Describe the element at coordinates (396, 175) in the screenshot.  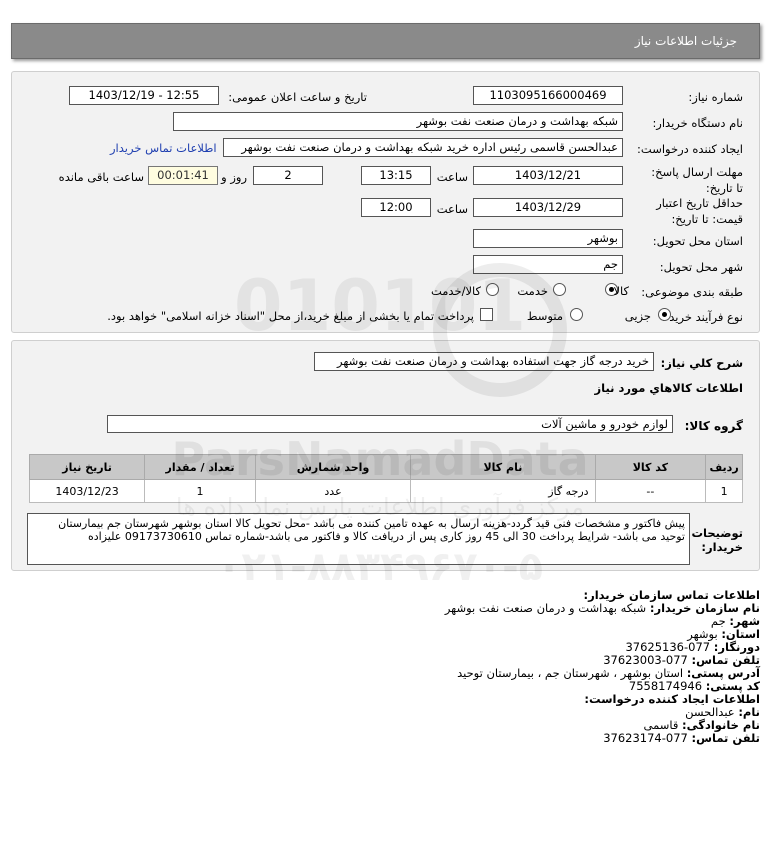
I see `deadline-time-field: 13:15` at that location.